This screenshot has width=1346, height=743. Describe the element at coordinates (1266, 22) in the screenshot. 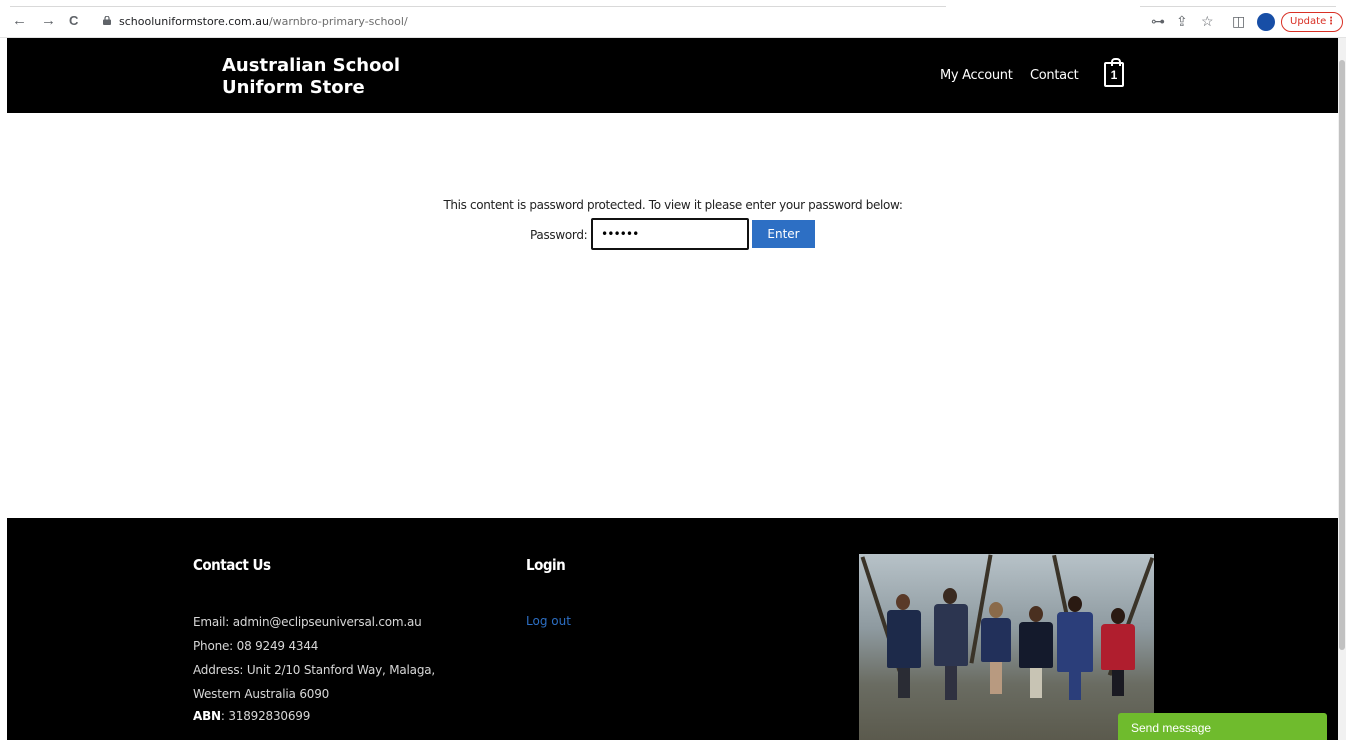

I see `profile-avatar` at that location.